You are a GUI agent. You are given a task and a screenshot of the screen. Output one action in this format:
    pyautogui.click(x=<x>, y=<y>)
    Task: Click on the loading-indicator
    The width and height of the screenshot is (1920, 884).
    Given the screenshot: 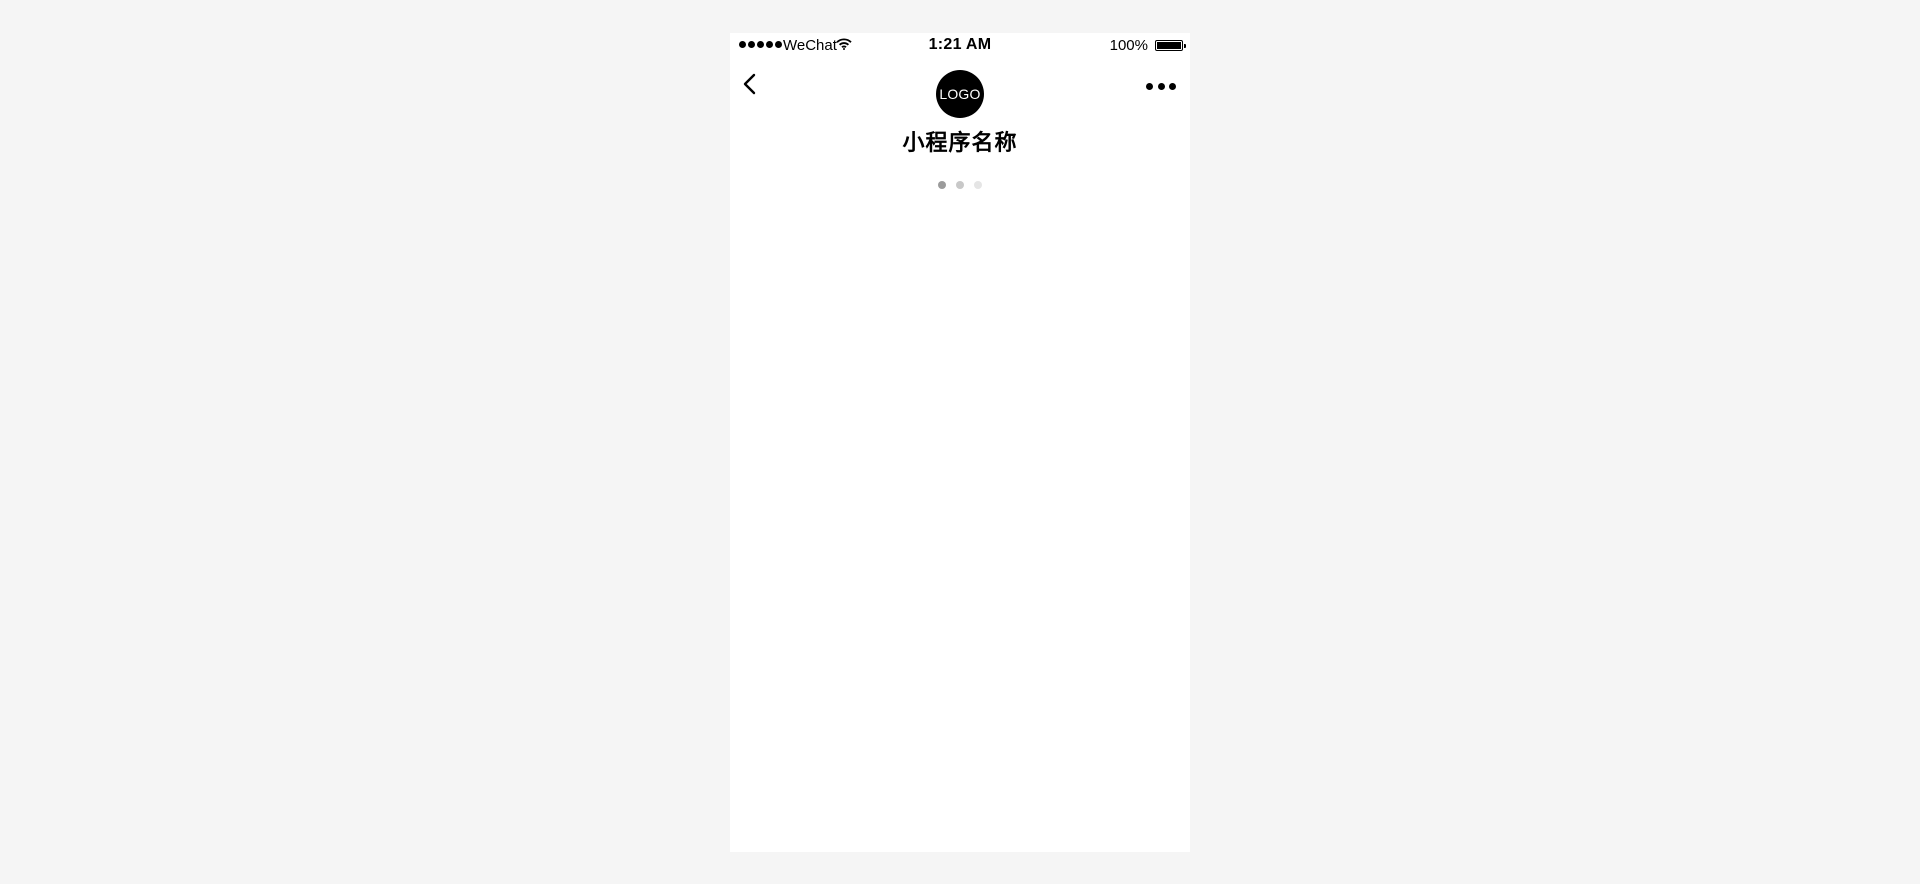 What is the action you would take?
    pyautogui.click(x=960, y=185)
    